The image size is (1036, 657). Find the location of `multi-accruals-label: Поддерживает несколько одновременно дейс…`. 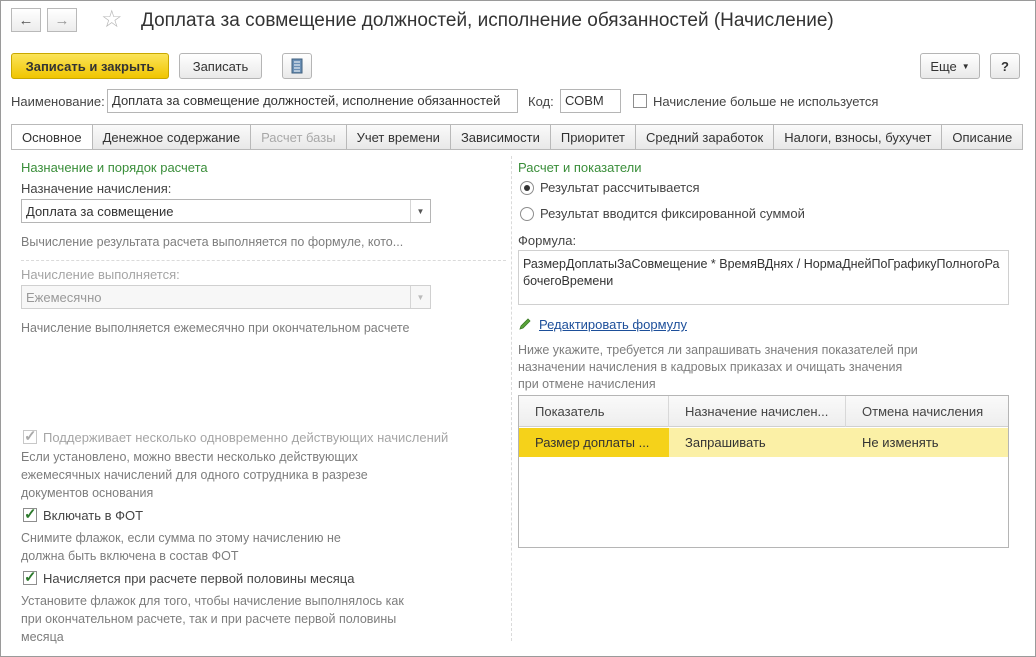

multi-accruals-label: Поддерживает несколько одновременно дейс… is located at coordinates (246, 437).